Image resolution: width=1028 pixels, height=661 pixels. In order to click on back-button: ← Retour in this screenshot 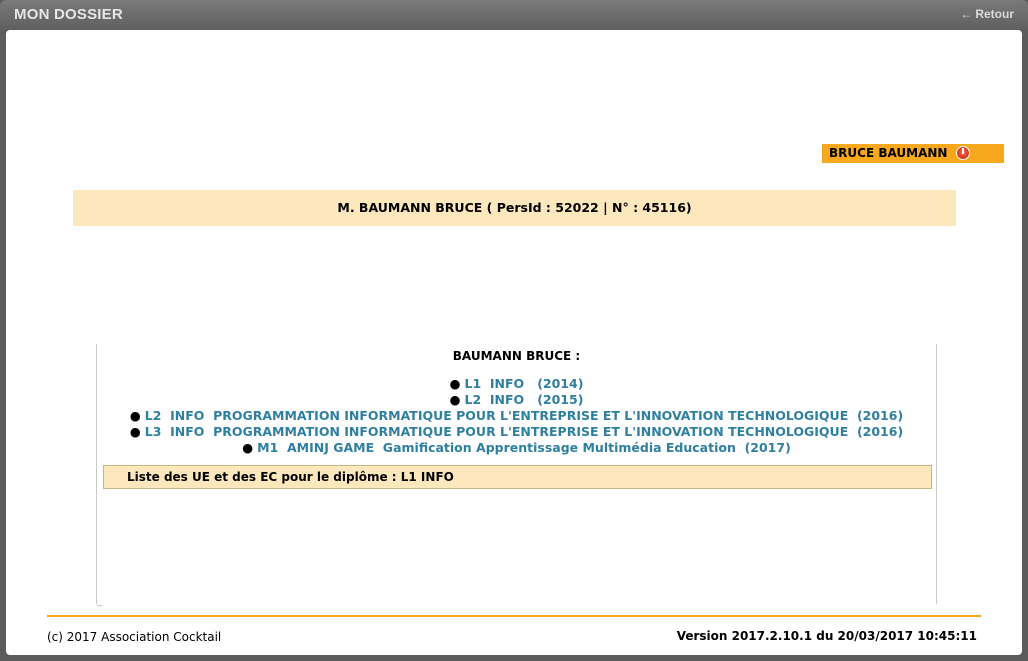, I will do `click(987, 14)`.